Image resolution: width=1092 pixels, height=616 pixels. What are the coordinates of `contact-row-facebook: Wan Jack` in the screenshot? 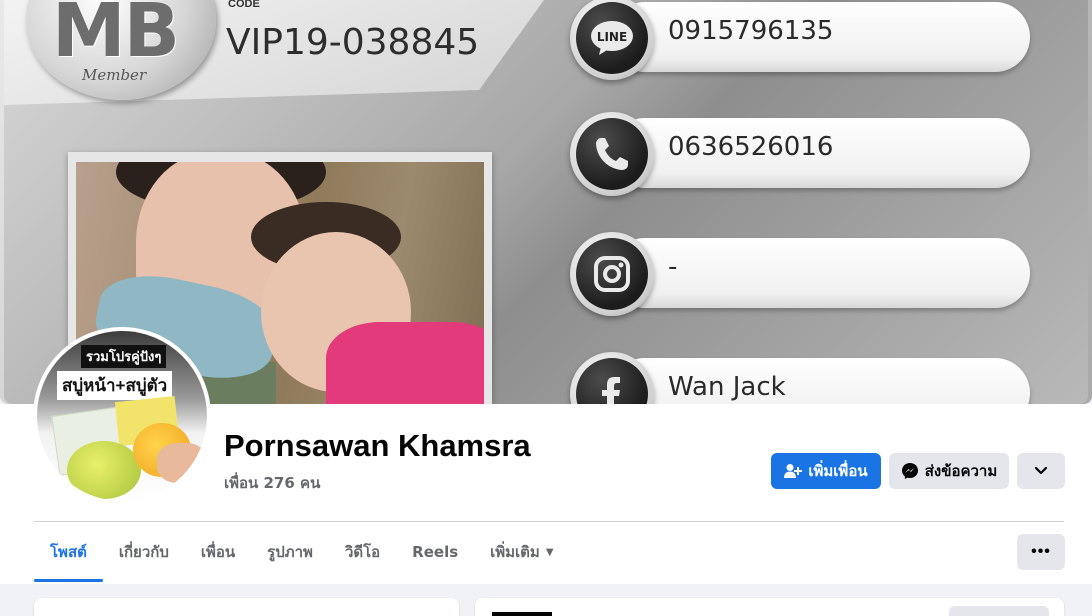 It's located at (800, 378).